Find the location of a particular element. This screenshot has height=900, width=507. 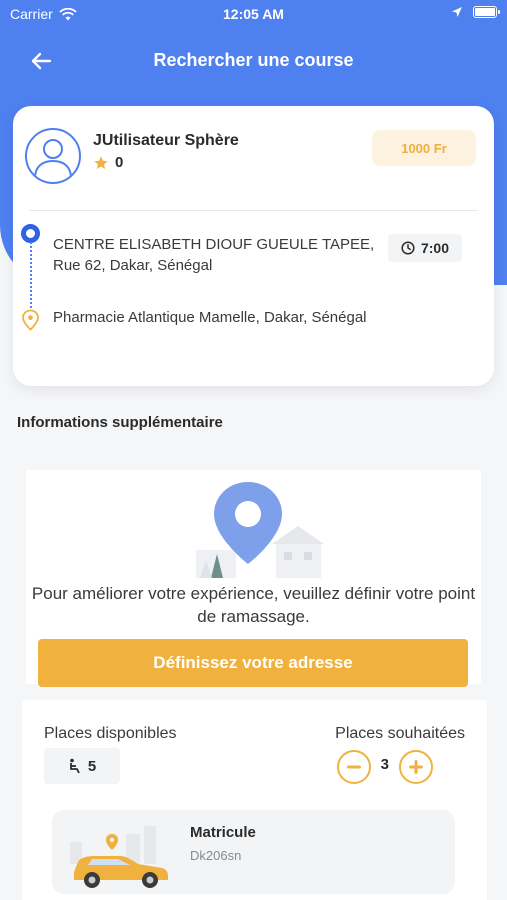

route-line is located at coordinates (31, 275).